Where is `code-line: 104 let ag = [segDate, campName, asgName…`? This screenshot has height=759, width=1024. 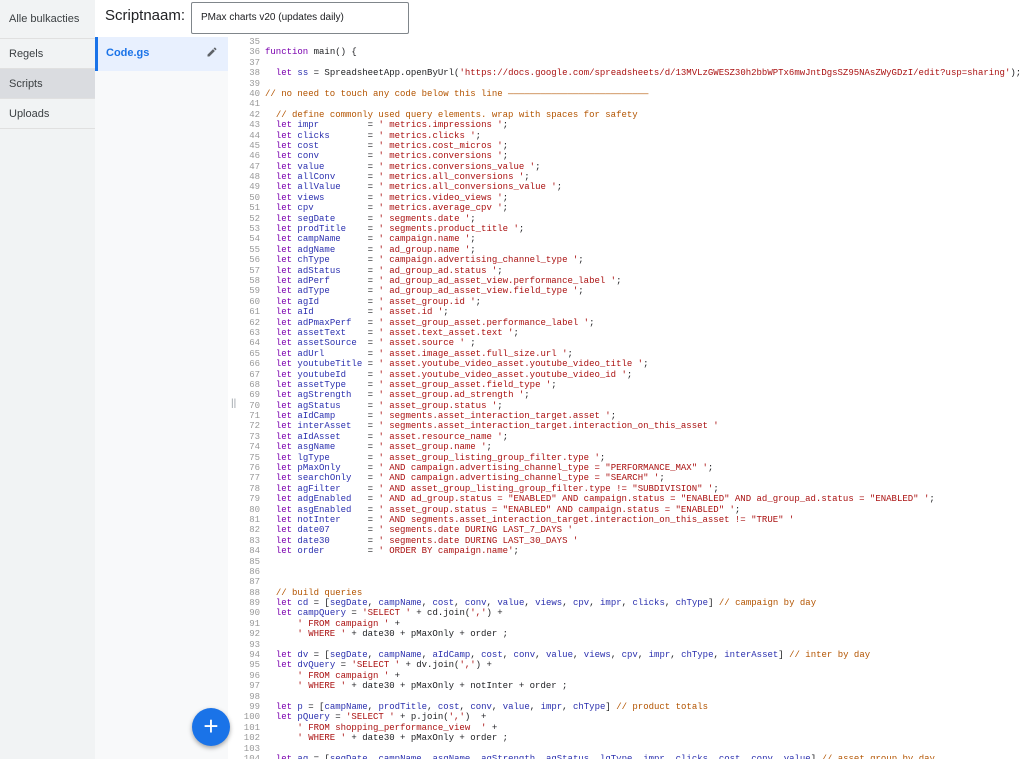
code-line: 104 let ag = [segDate, campName, asgName… is located at coordinates (631, 756).